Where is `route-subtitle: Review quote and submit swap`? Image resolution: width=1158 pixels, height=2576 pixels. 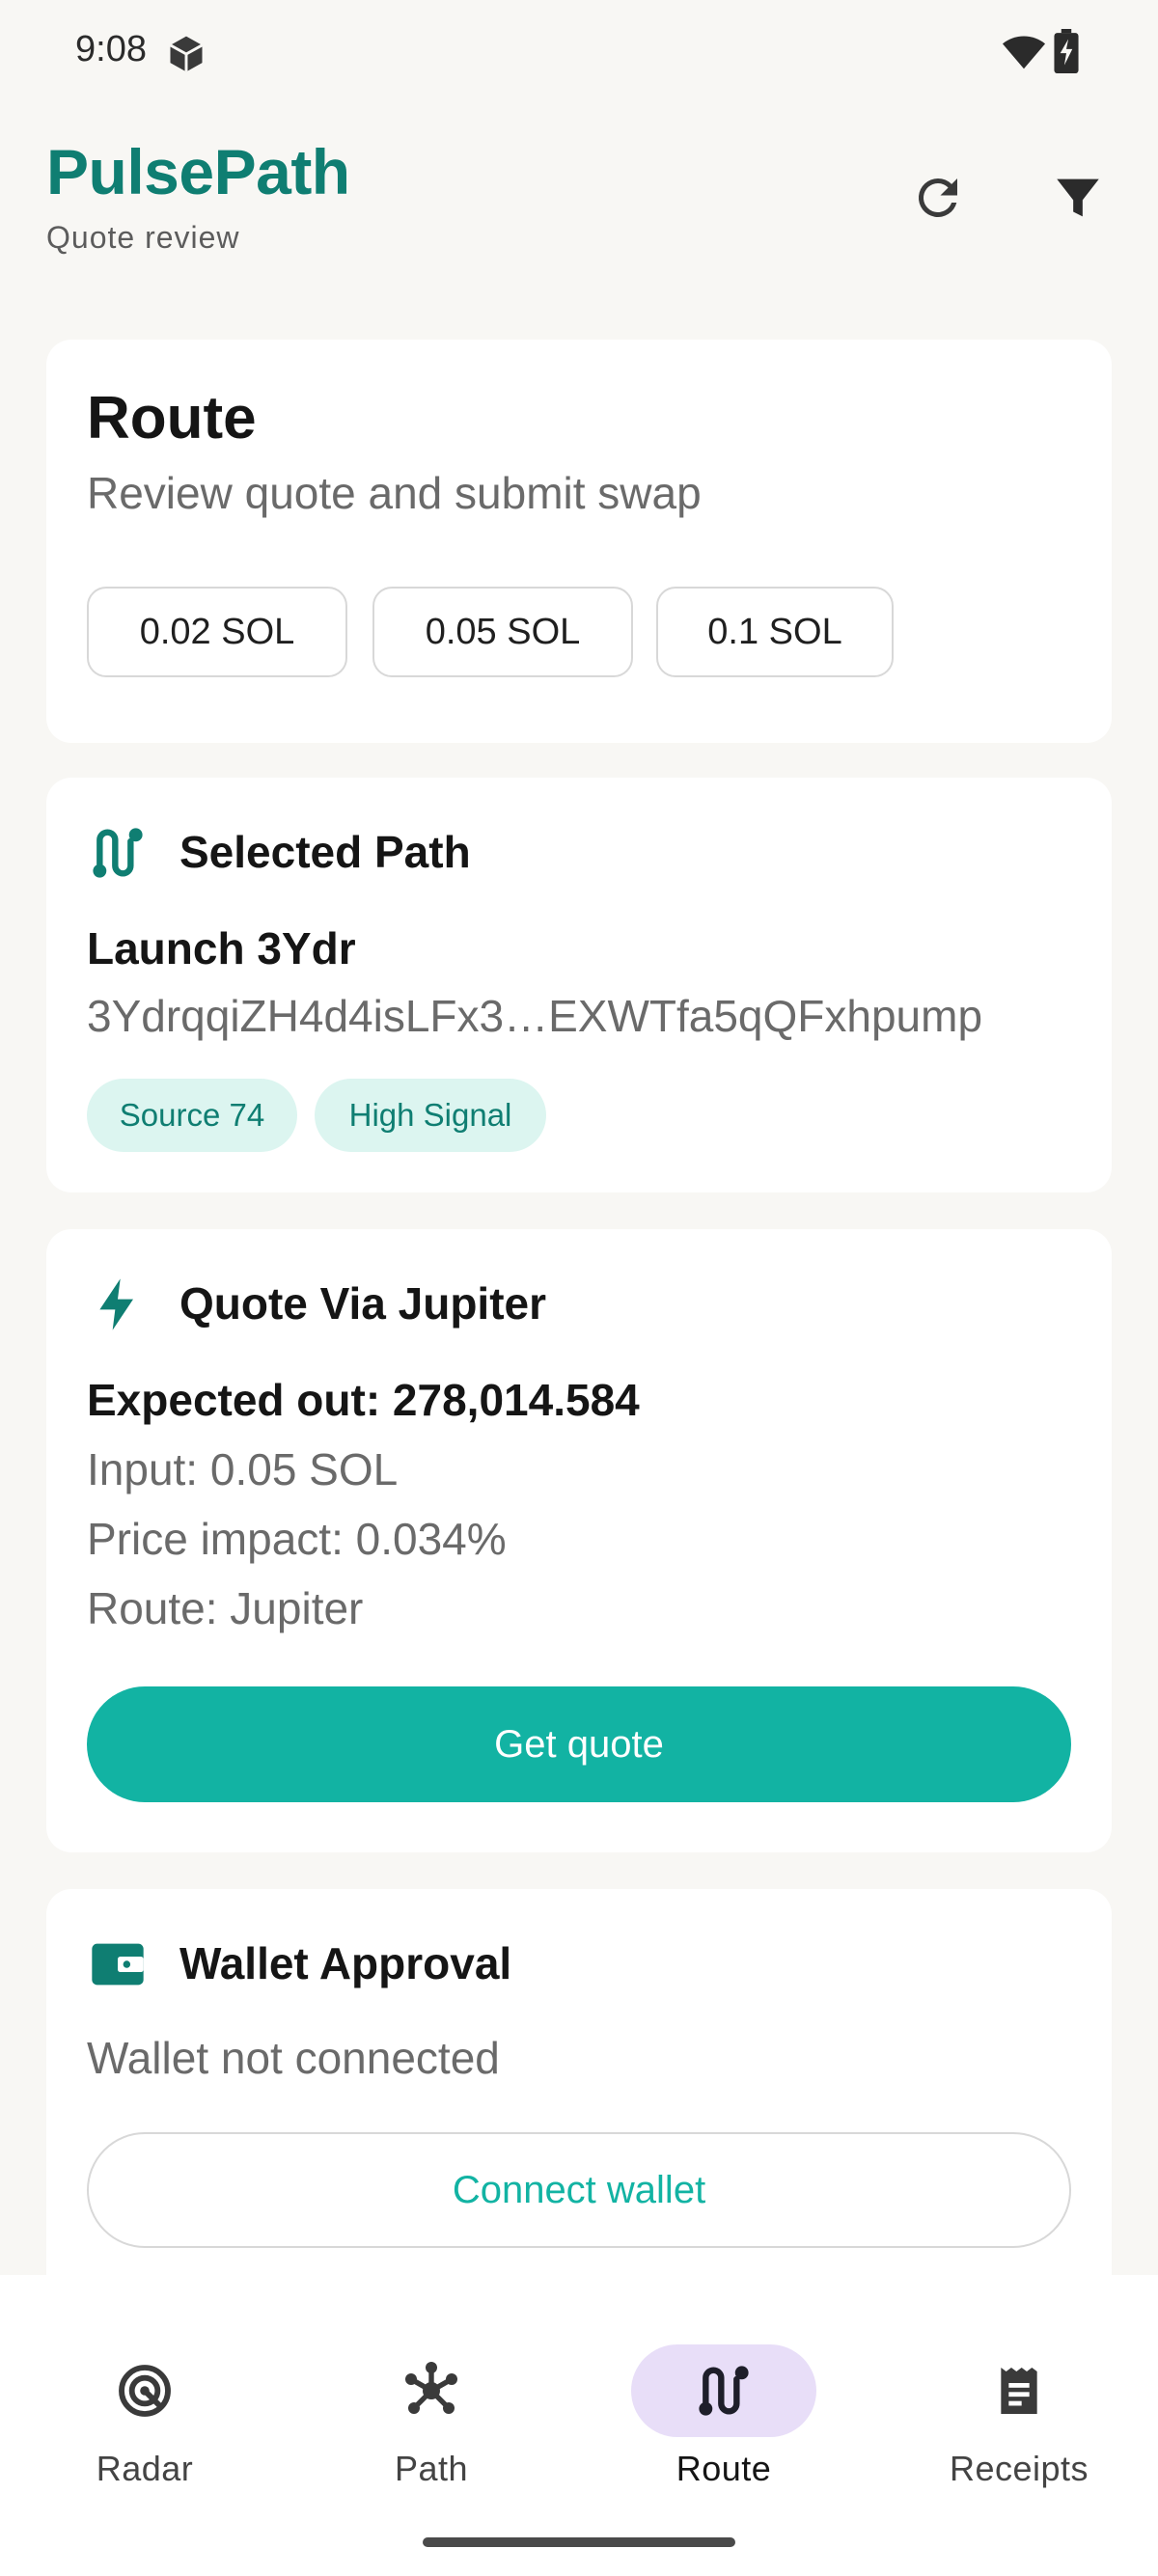 route-subtitle: Review quote and submit swap is located at coordinates (394, 493).